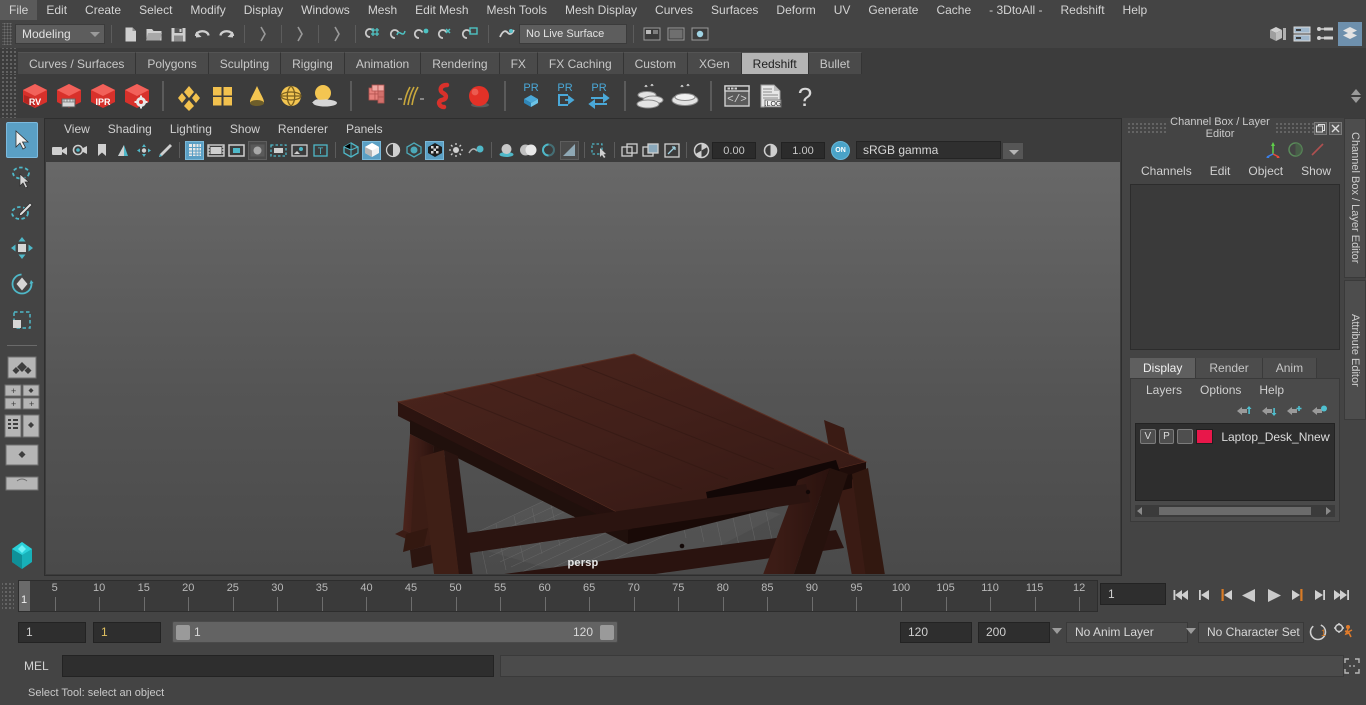 Image resolution: width=1366 pixels, height=705 pixels. What do you see at coordinates (1320, 128) in the screenshot?
I see `undock-icon` at bounding box center [1320, 128].